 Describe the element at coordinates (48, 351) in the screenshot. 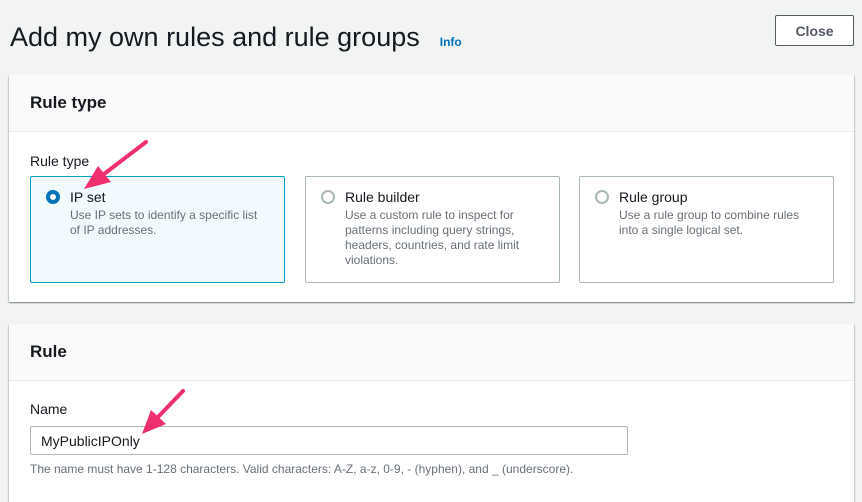

I see `rule-heading: Rule` at that location.